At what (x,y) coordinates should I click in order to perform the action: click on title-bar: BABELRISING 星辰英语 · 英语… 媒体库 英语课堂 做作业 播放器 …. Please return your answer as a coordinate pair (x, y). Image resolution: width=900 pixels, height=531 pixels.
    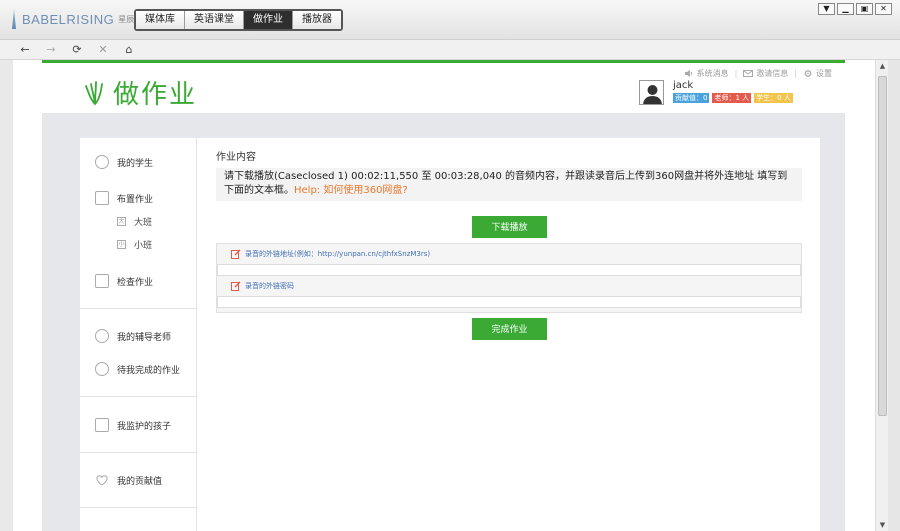
    Looking at the image, I should click on (450, 20).